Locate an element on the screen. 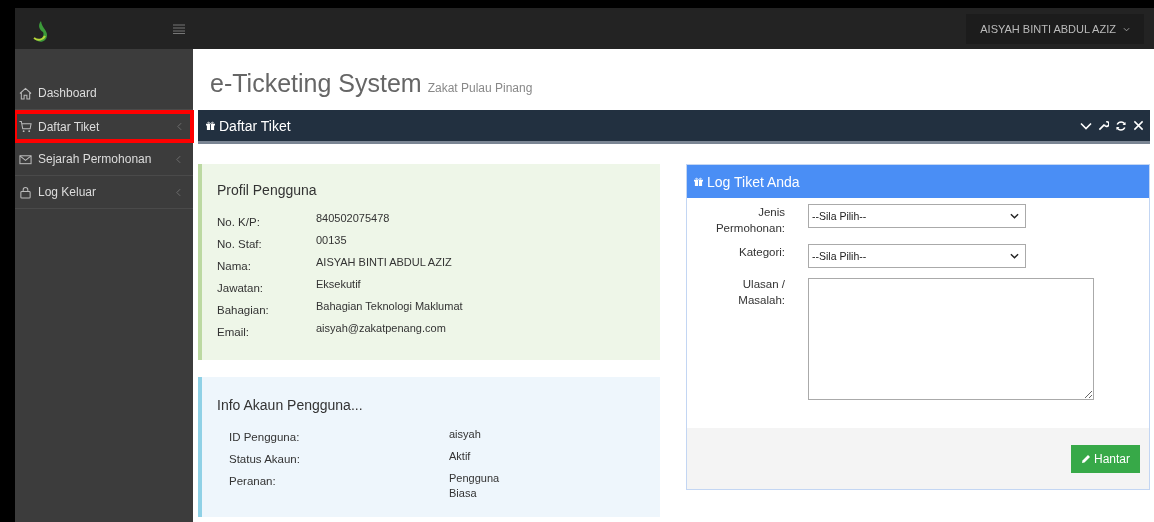 Image resolution: width=1154 pixels, height=522 pixels. field-label: Ulasan / Masalah: is located at coordinates (761, 292).